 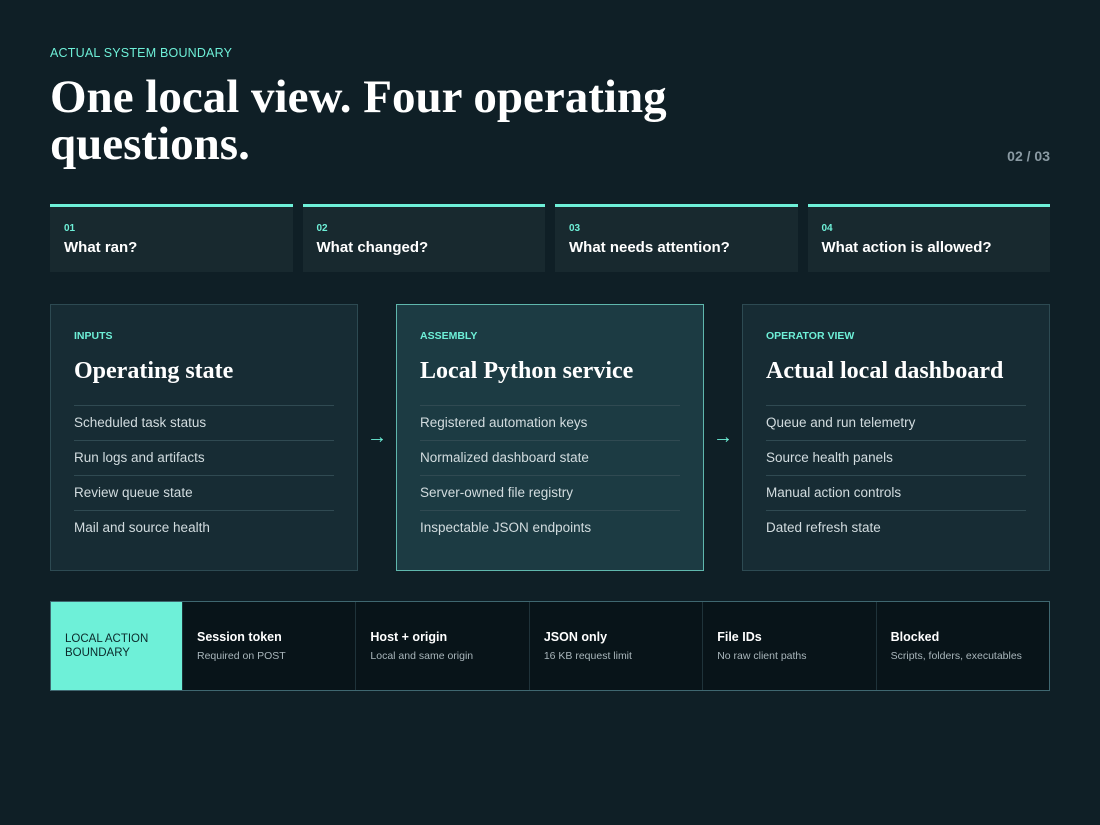 I want to click on page-number: 02 / 03, so click(x=1028, y=156).